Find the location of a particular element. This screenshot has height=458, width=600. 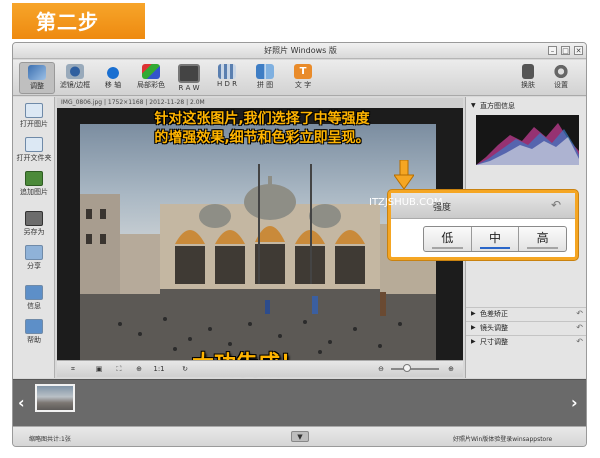

strength-segmented-control: 低 中 高 is located at coordinates (495, 239).